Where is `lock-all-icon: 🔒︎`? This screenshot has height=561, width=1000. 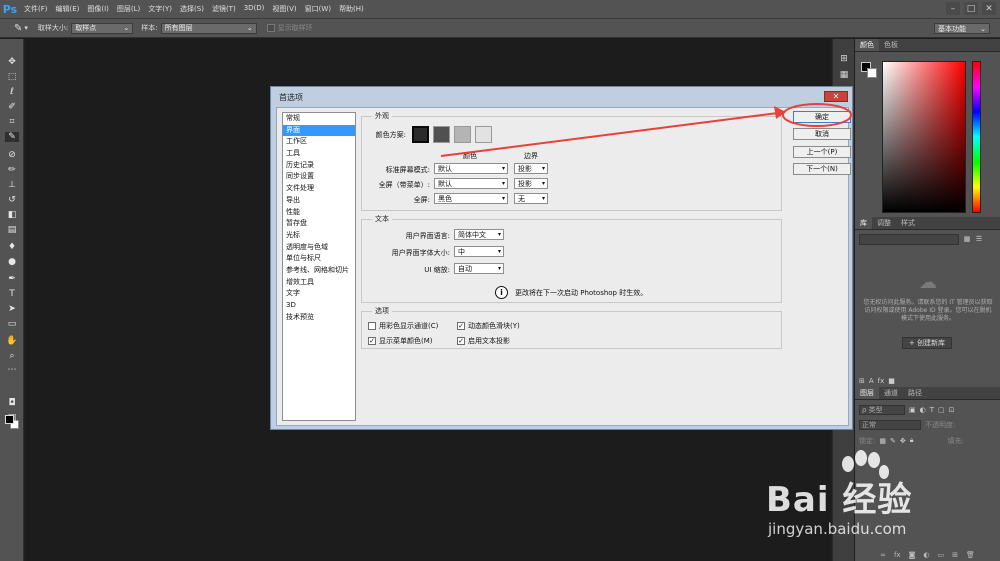
lock-all-icon: 🔒︎ is located at coordinates (912, 440).